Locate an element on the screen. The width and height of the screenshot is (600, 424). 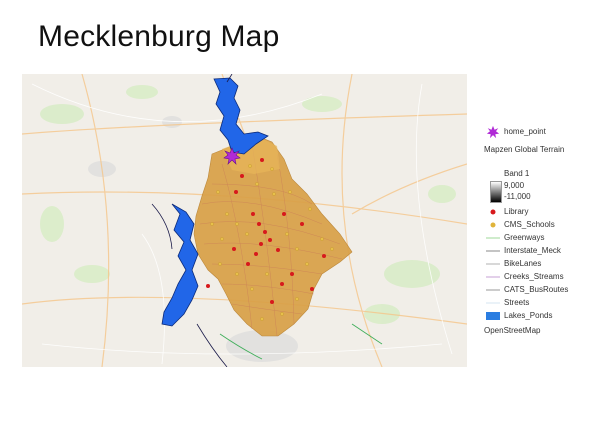
legend-item-band-min: -11,000 is located at coordinates (507, 196).